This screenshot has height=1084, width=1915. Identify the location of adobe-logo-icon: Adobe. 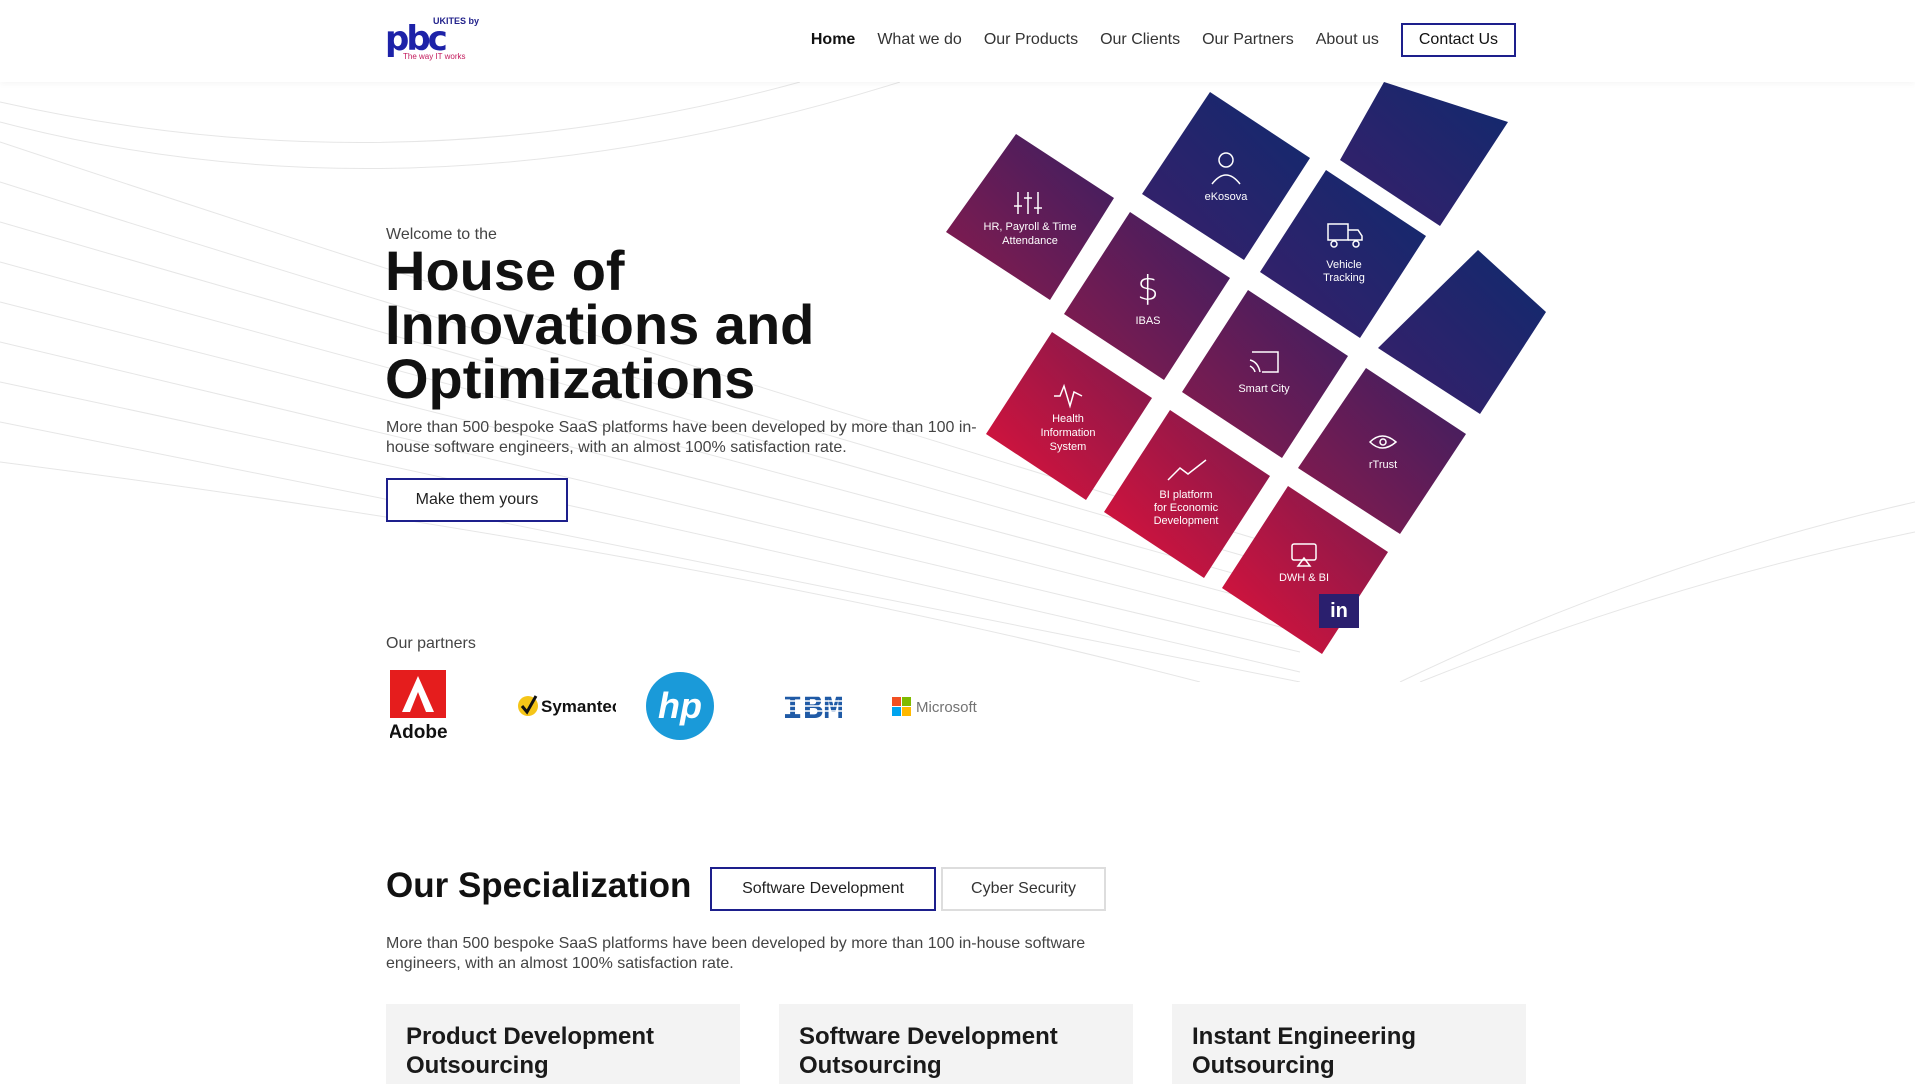
(419, 706).